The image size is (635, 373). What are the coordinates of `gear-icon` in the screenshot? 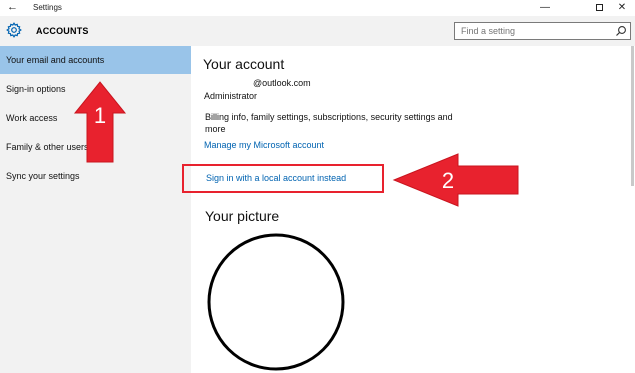 It's located at (14, 30).